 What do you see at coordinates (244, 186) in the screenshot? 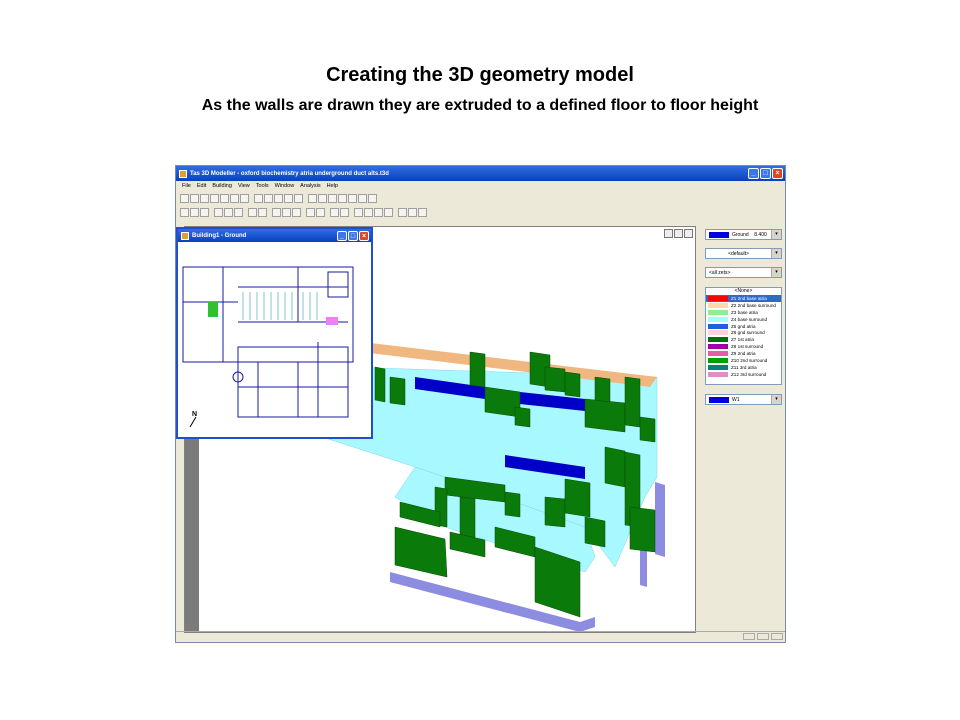
I see `menu-view: View` at bounding box center [244, 186].